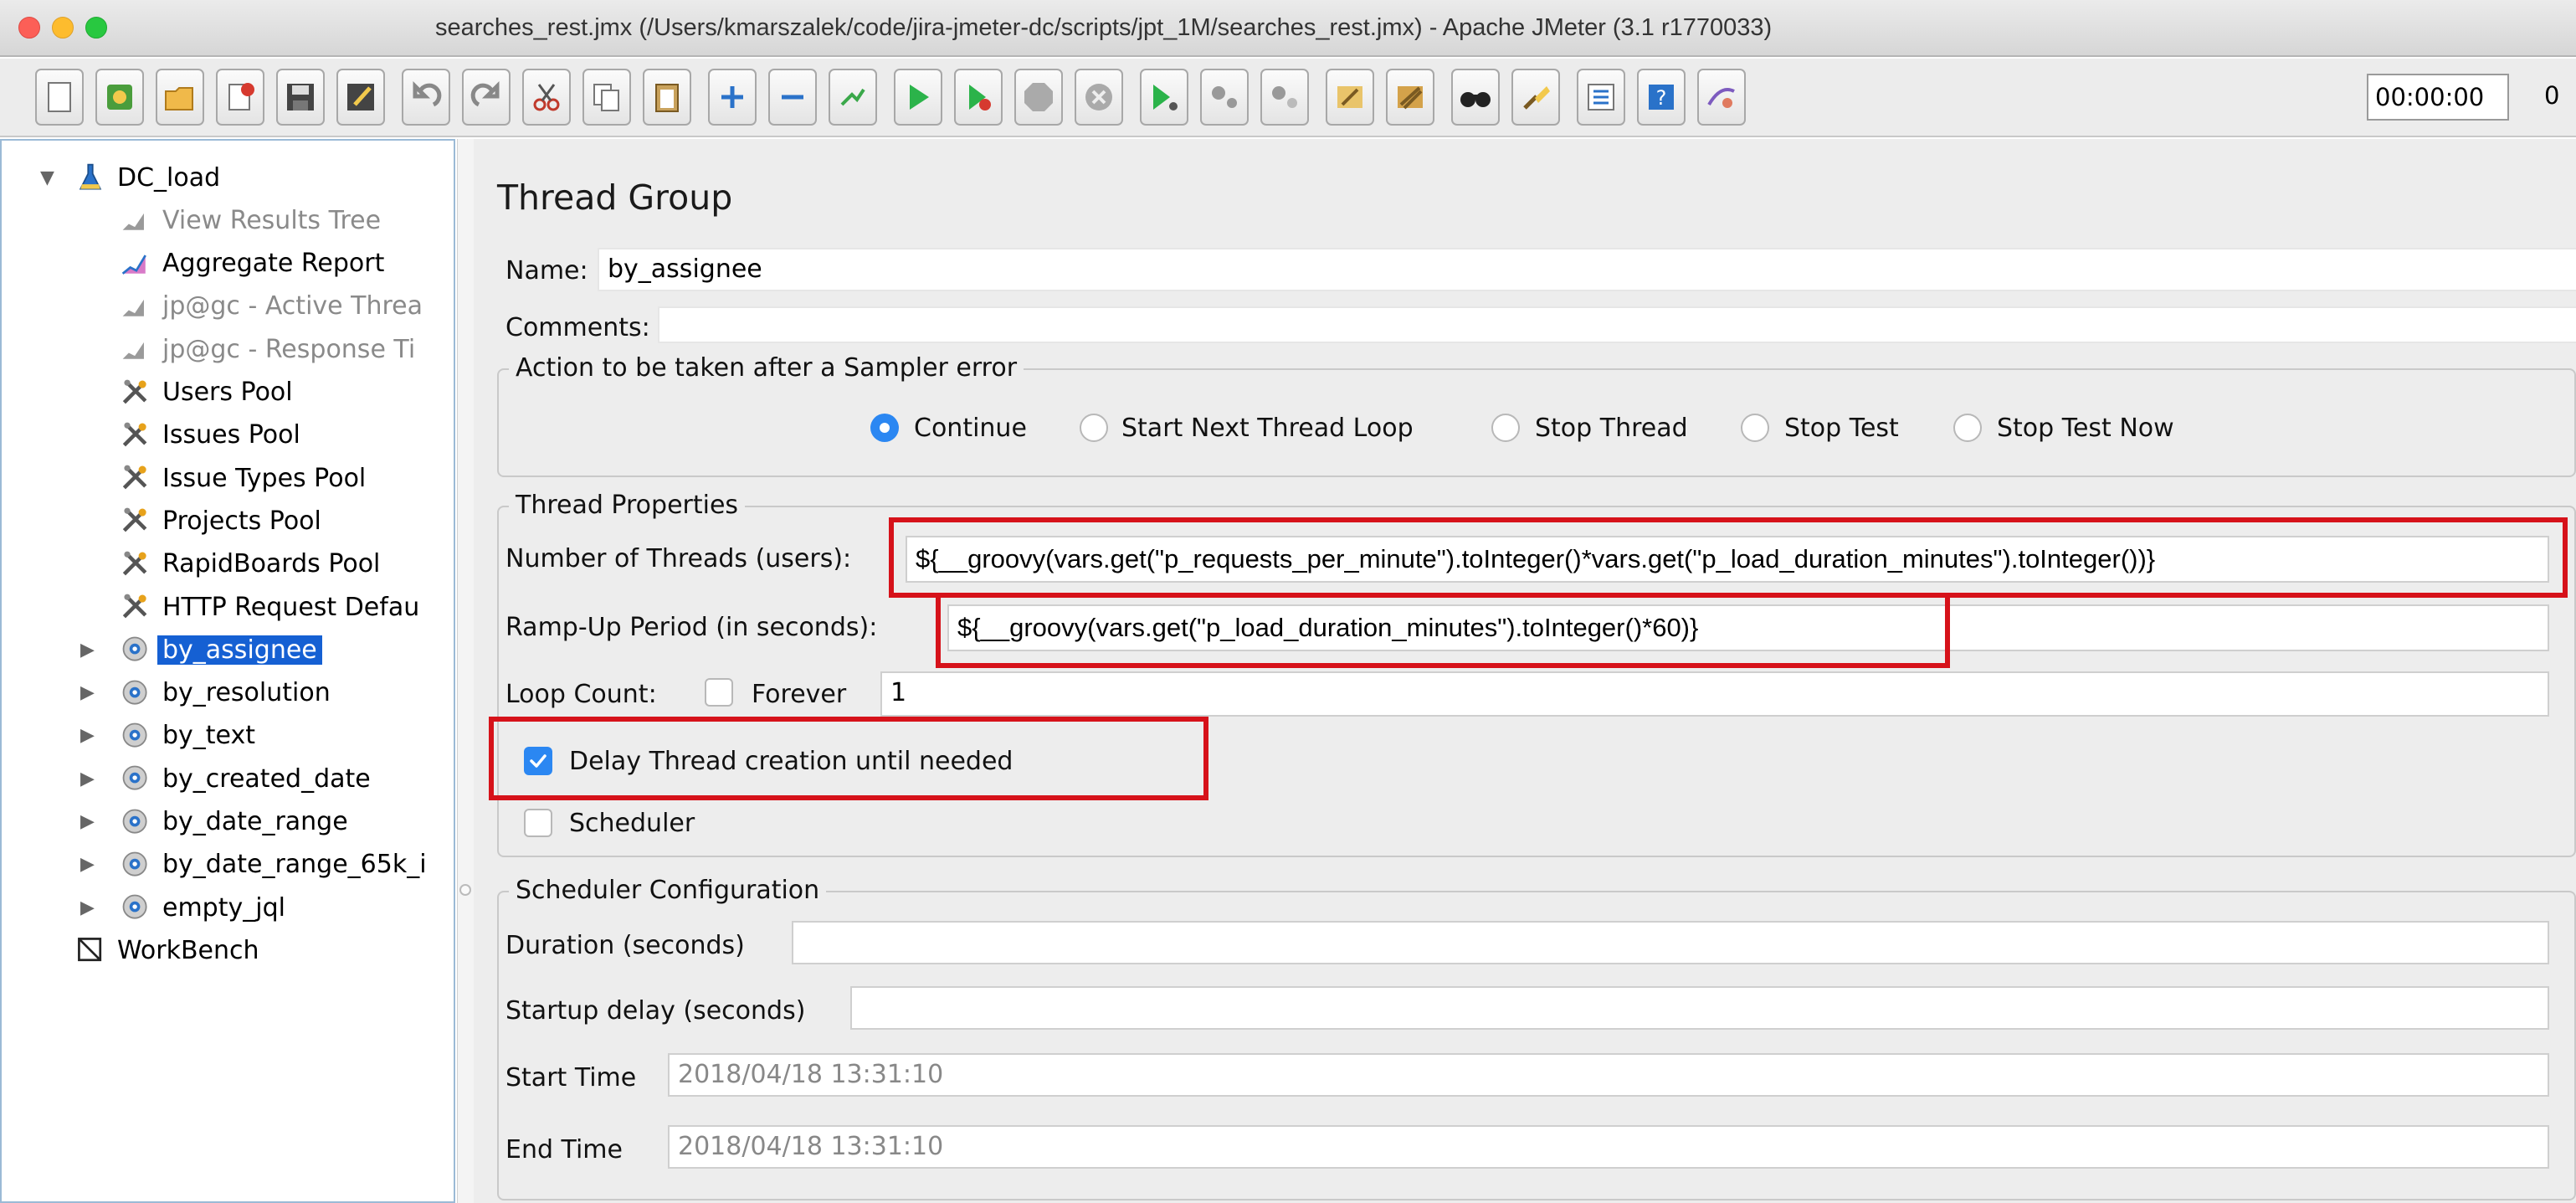  What do you see at coordinates (853, 97) in the screenshot?
I see `toggle-button` at bounding box center [853, 97].